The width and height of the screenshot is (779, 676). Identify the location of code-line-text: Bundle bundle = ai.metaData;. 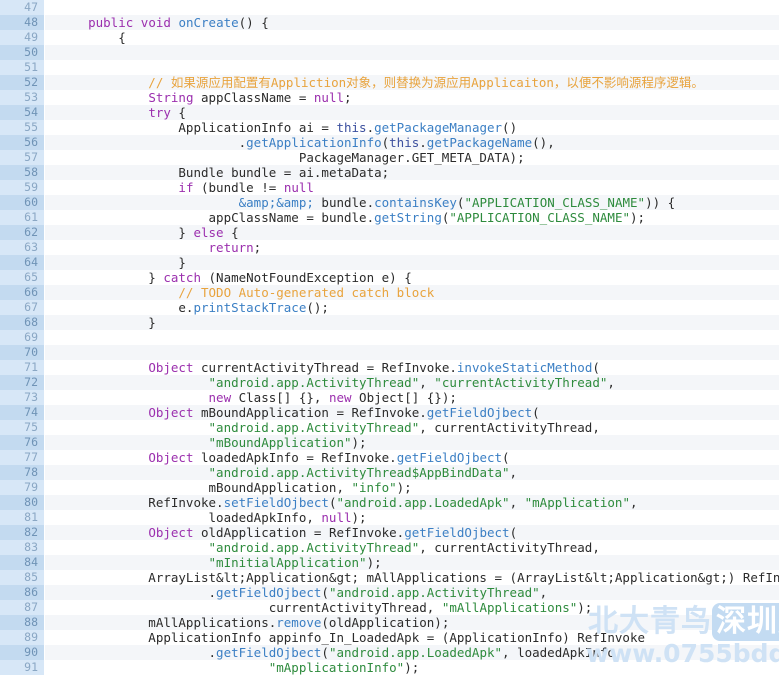
(411, 172).